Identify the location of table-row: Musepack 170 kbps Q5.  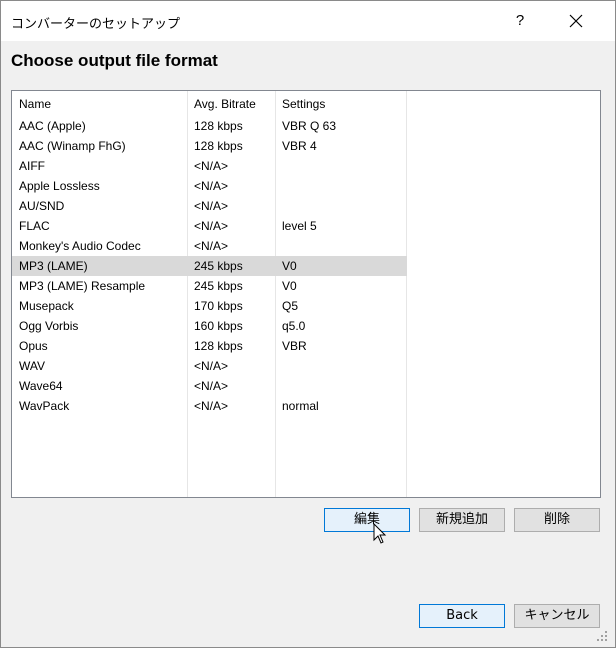
(209, 306).